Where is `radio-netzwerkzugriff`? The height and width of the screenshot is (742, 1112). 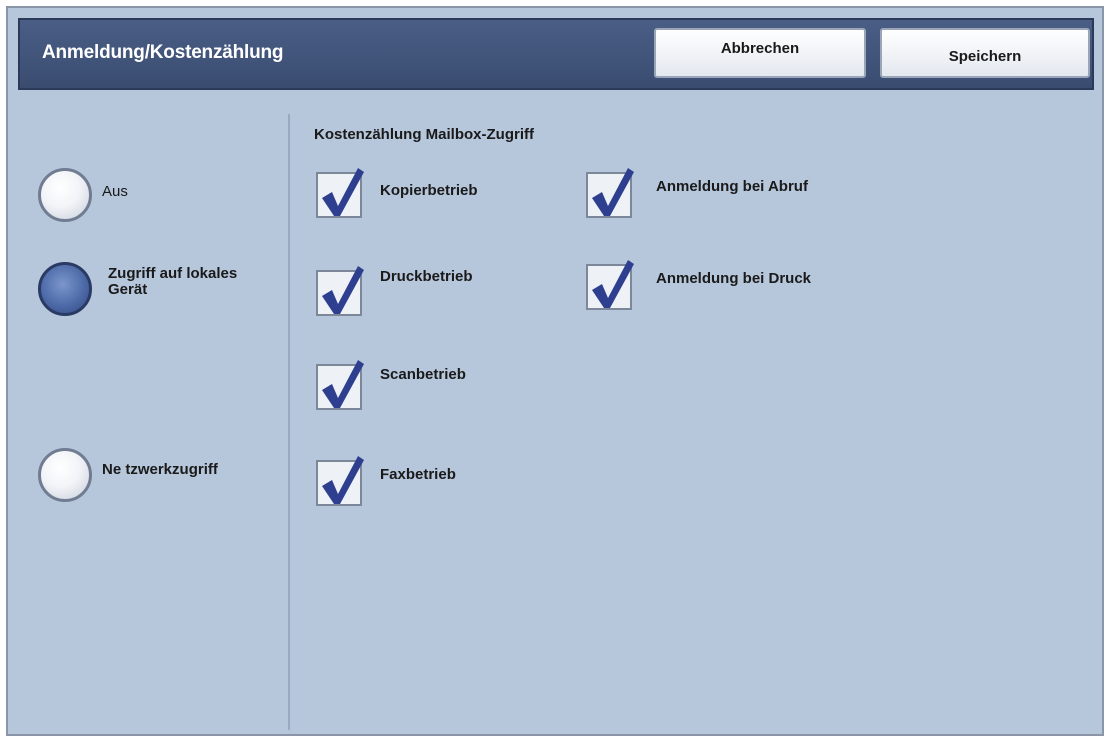
radio-netzwerkzugriff is located at coordinates (65, 475).